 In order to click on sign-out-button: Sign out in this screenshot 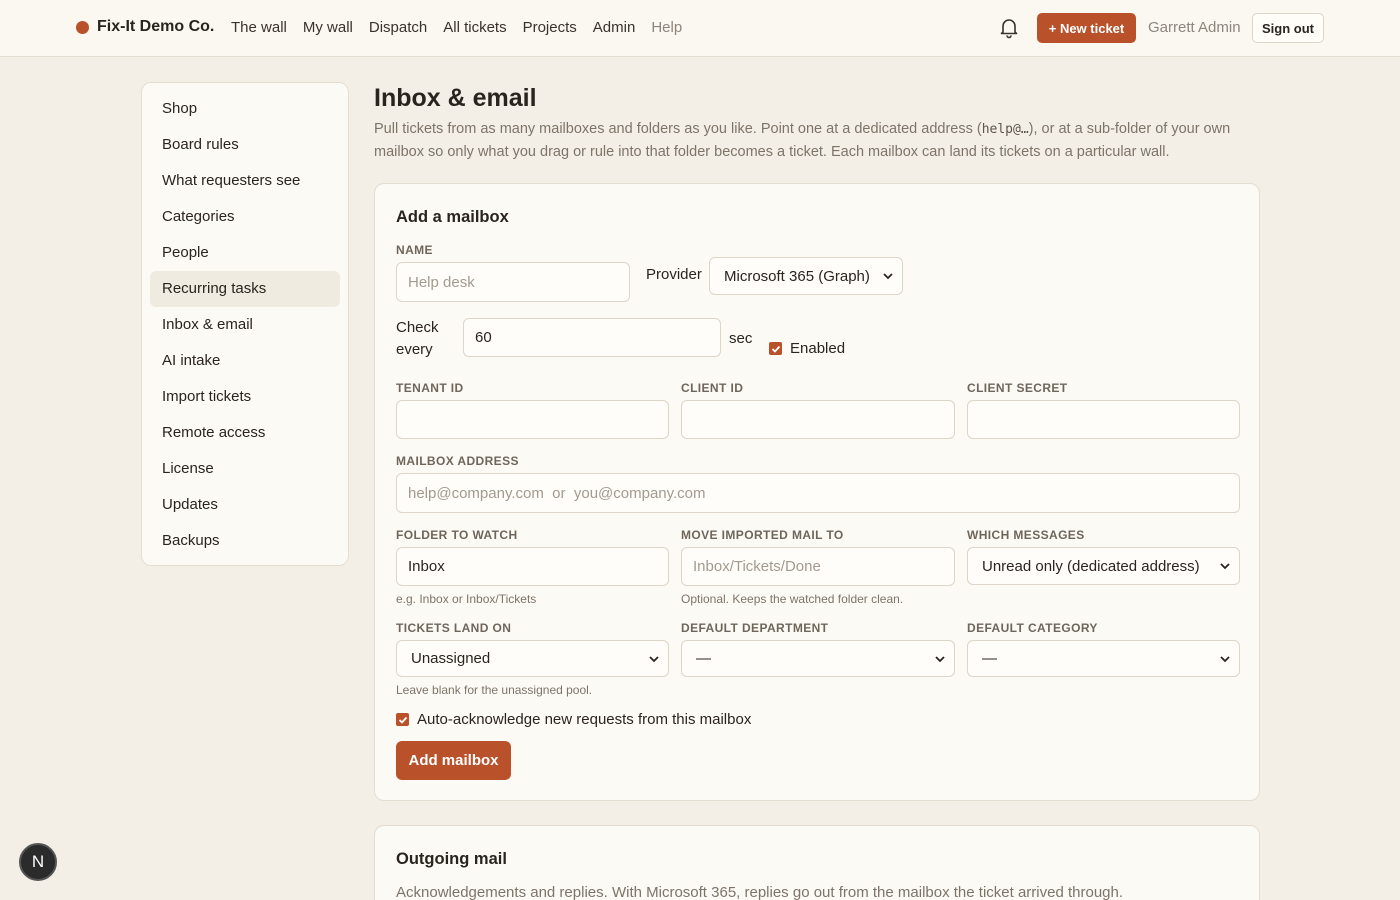, I will do `click(1288, 28)`.